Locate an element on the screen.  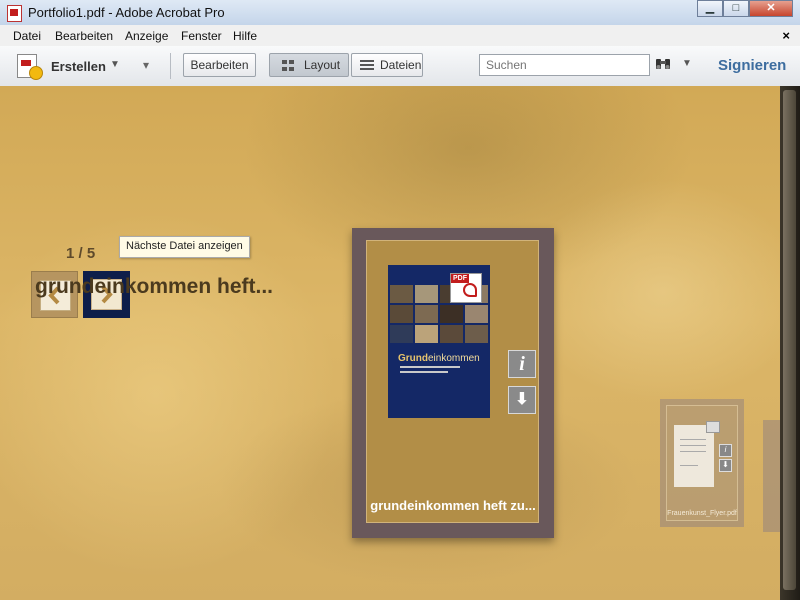
menu-bearbeiten: Bearbeiten is located at coordinates (84, 36).